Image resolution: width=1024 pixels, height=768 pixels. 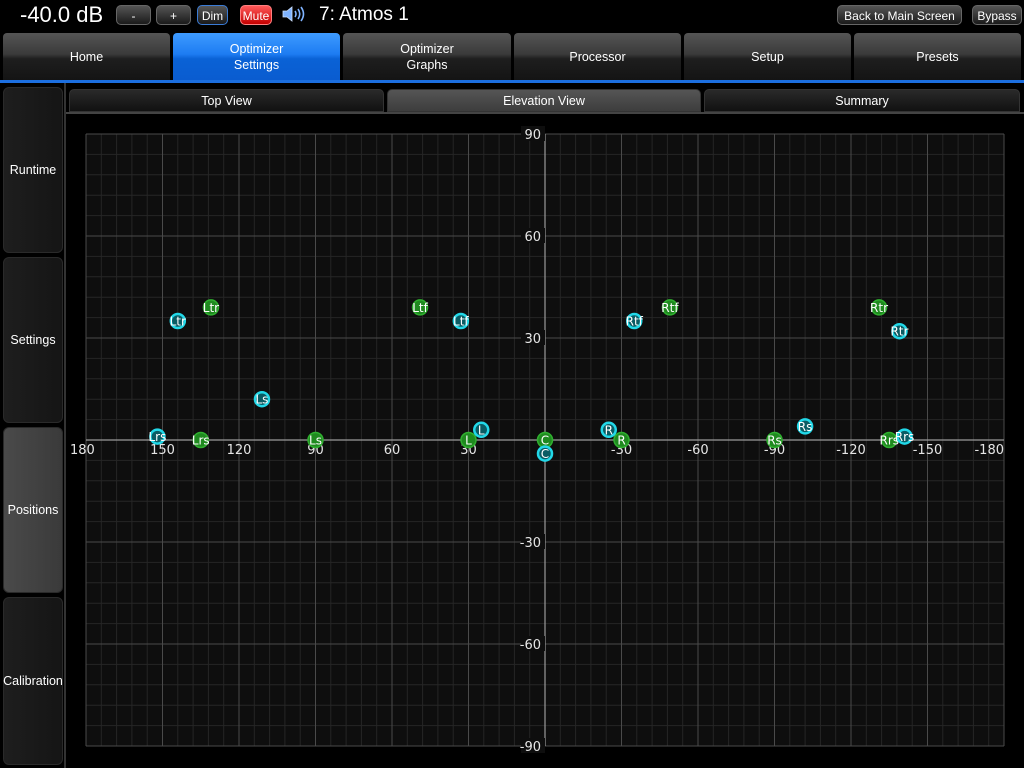 What do you see at coordinates (989, 450) in the screenshot?
I see `x-tick-label: -180` at bounding box center [989, 450].